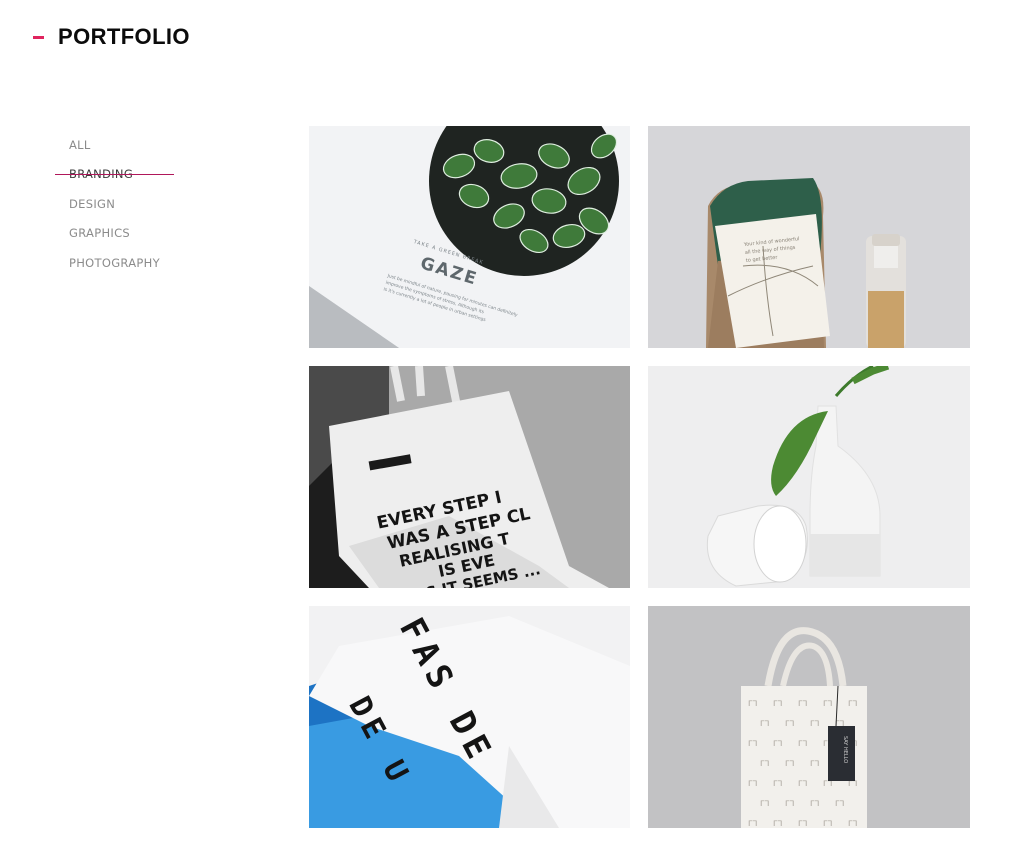  What do you see at coordinates (124, 36) in the screenshot?
I see `page-title: PORTFOLIO` at bounding box center [124, 36].